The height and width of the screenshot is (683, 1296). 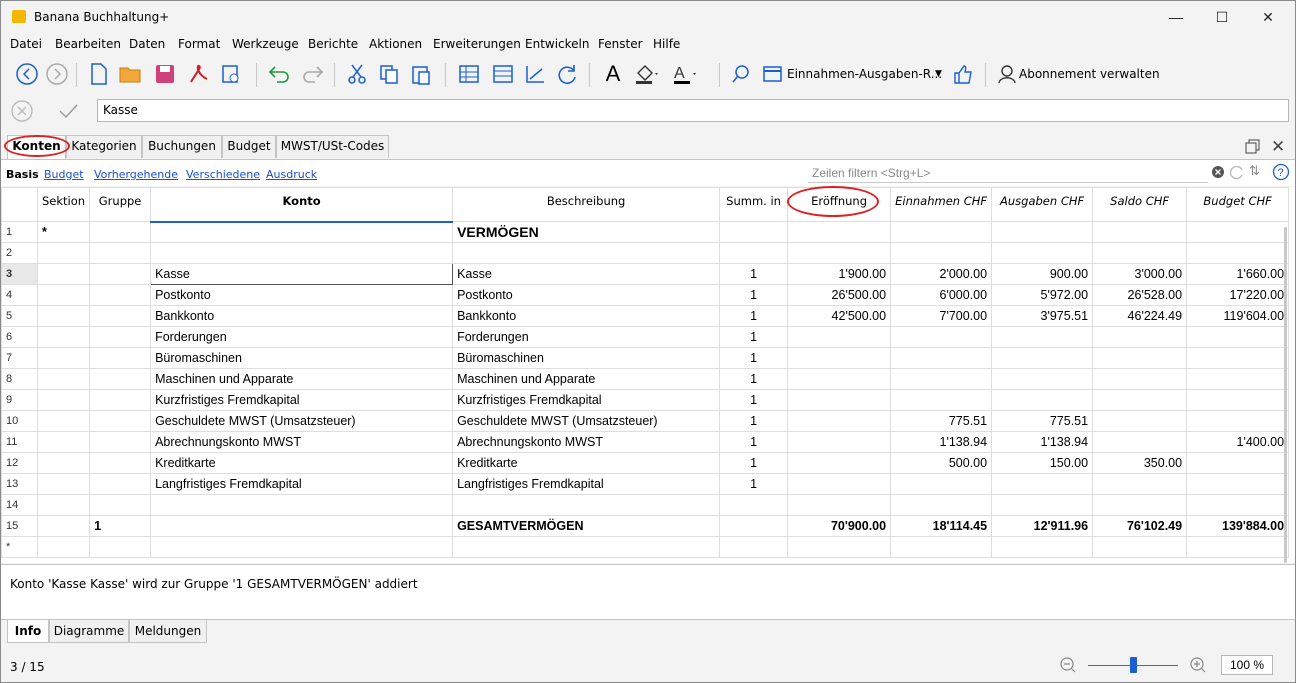 I want to click on table-row: *, so click(x=645, y=547).